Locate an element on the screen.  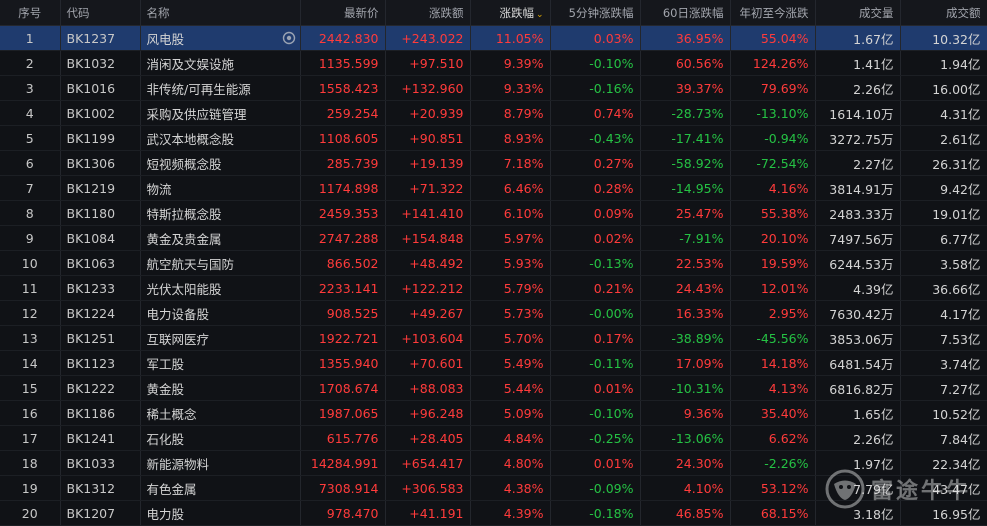
row-60day-pct-text: -10.31% is located at coordinates (697, 388).